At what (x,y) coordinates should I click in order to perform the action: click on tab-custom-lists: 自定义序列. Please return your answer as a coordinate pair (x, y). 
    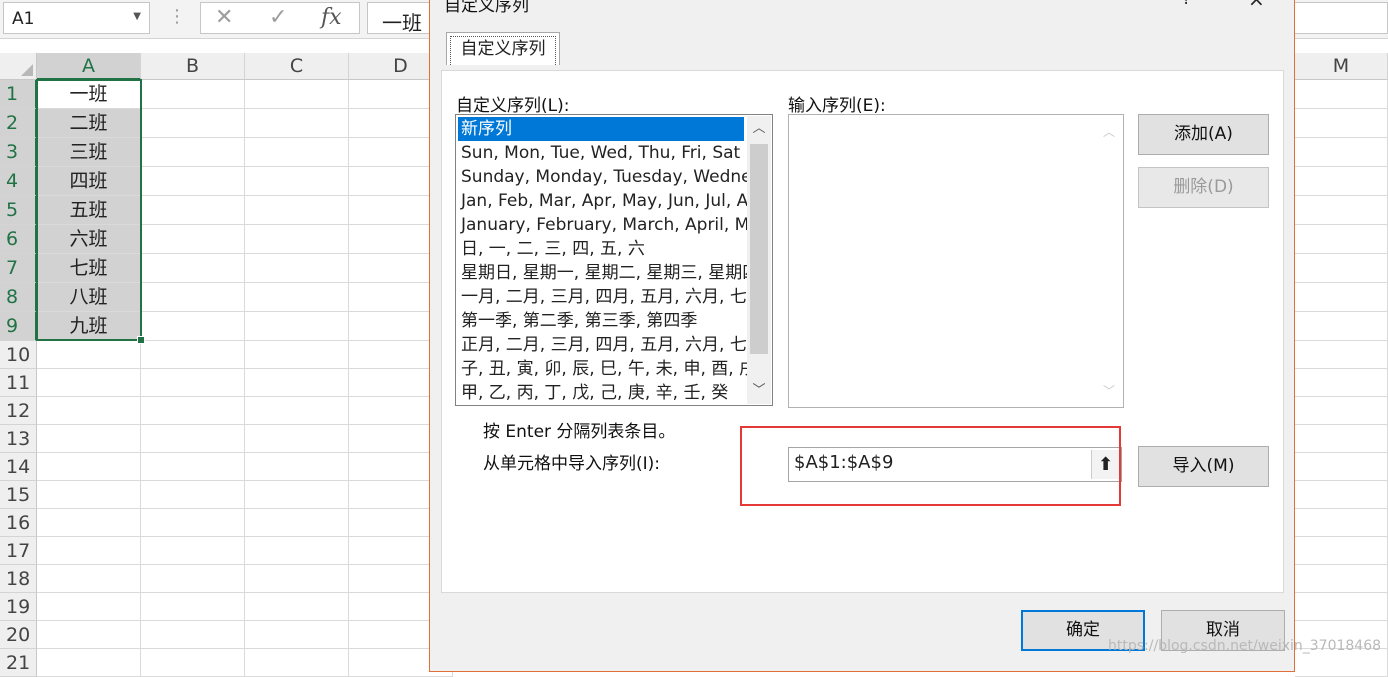
    Looking at the image, I should click on (503, 48).